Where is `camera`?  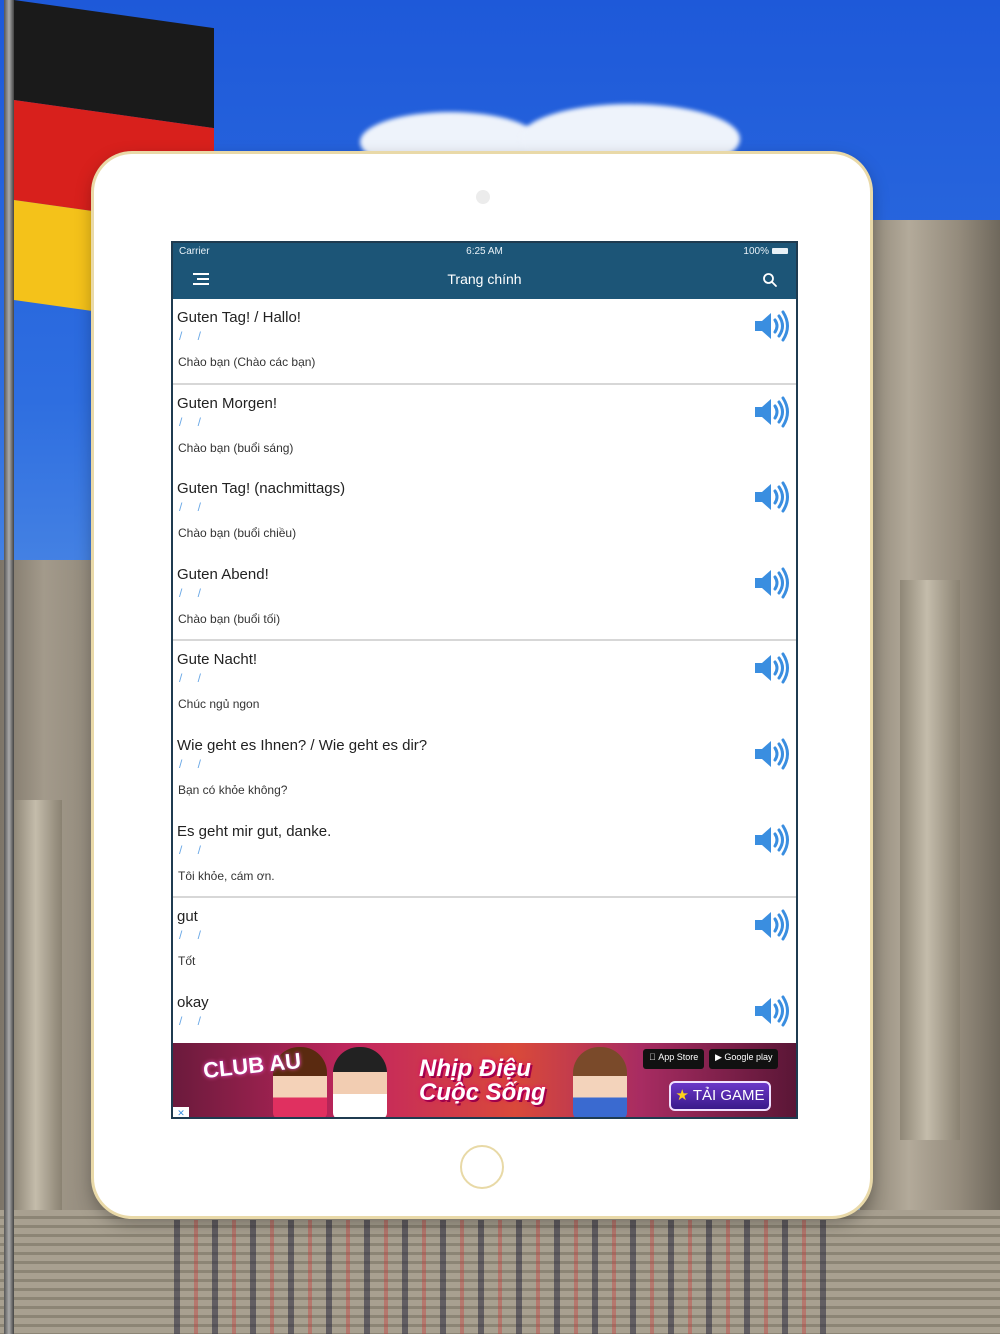
camera is located at coordinates (483, 197).